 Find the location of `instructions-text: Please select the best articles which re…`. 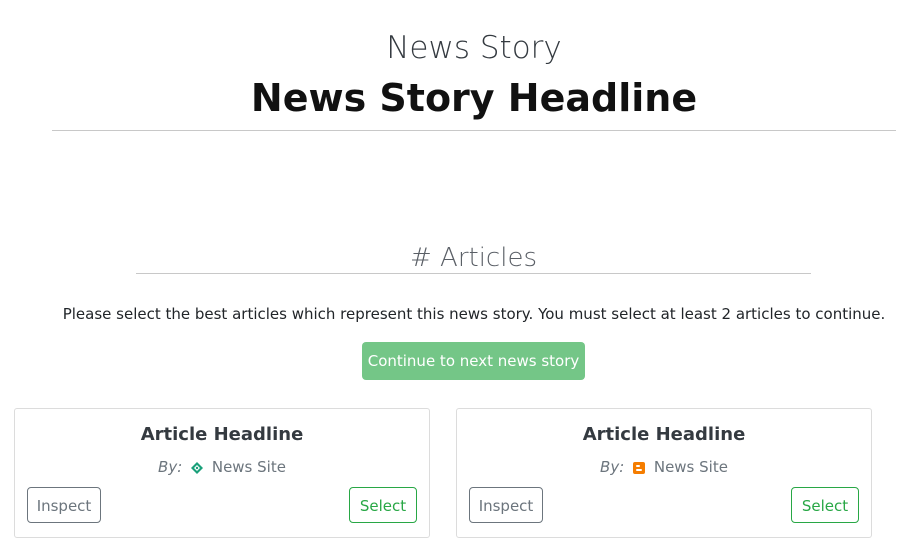

instructions-text: Please select the best articles which re… is located at coordinates (474, 314).